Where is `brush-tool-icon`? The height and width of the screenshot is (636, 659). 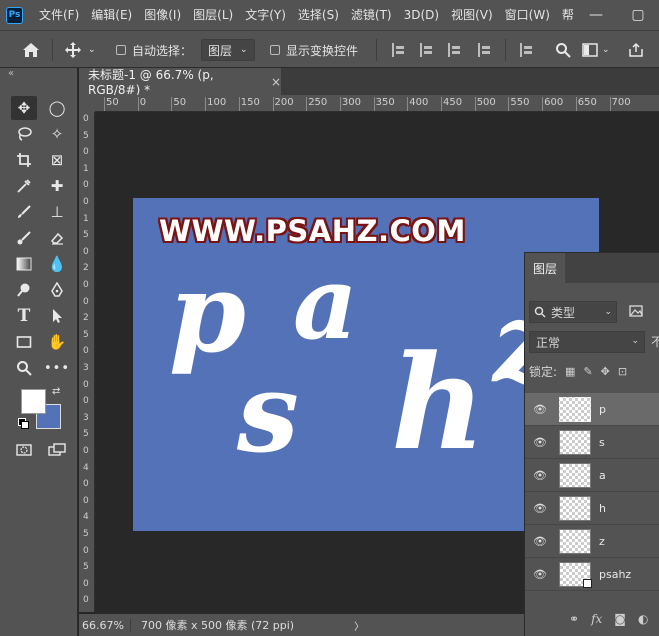
brush-tool-icon is located at coordinates (24, 212).